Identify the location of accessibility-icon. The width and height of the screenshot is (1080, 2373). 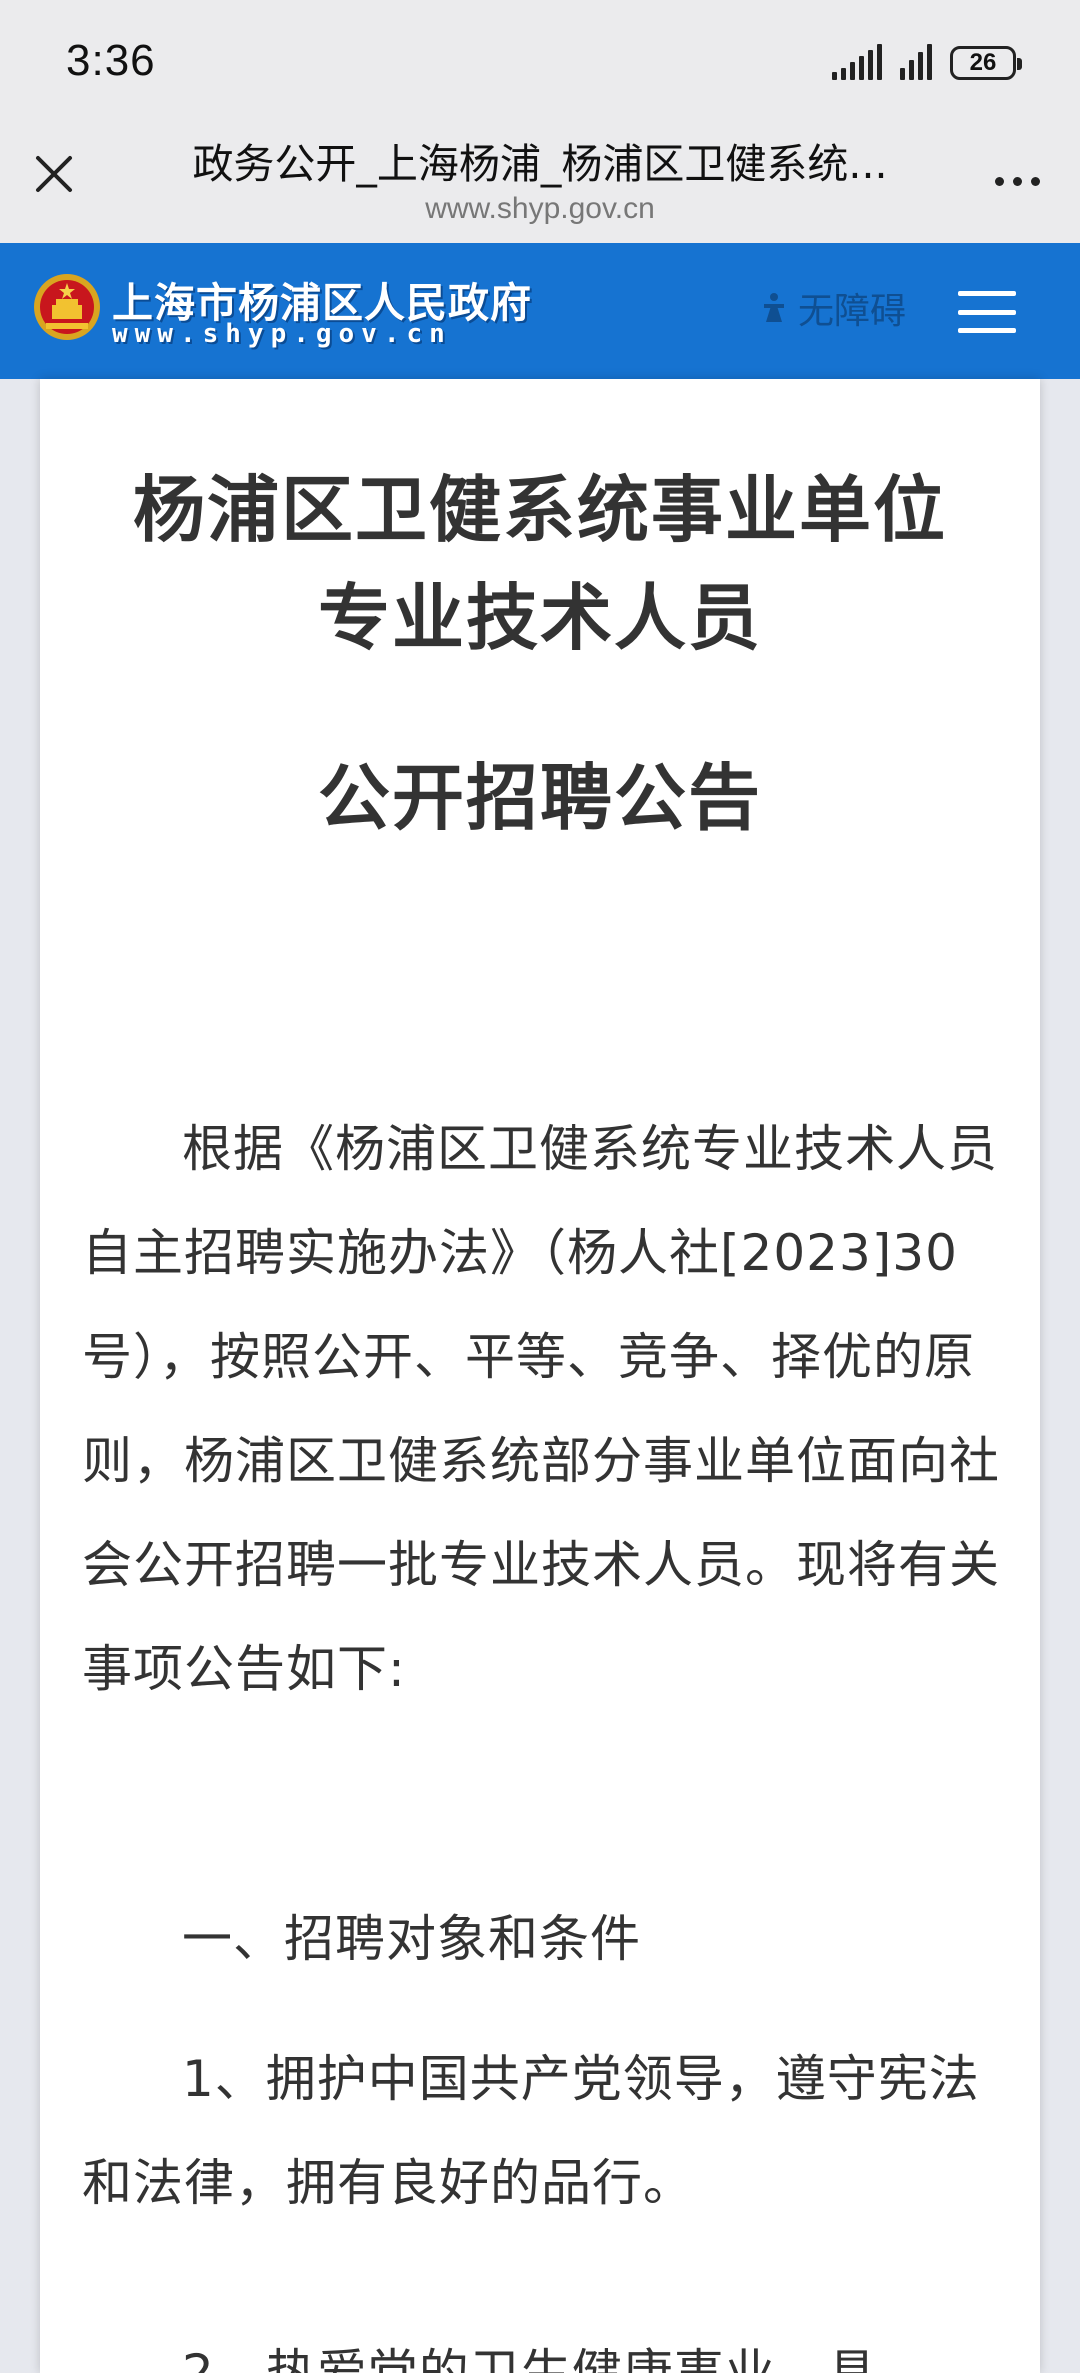
(774, 307).